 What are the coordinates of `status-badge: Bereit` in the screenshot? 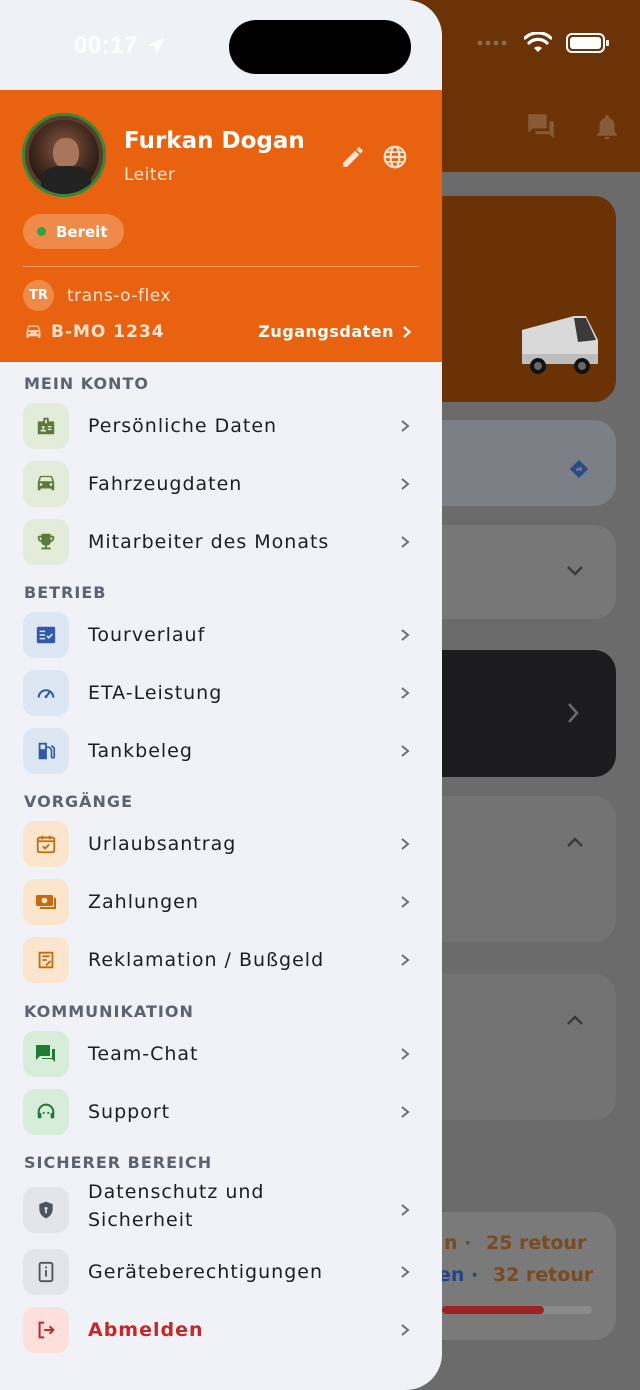 It's located at (73, 231).